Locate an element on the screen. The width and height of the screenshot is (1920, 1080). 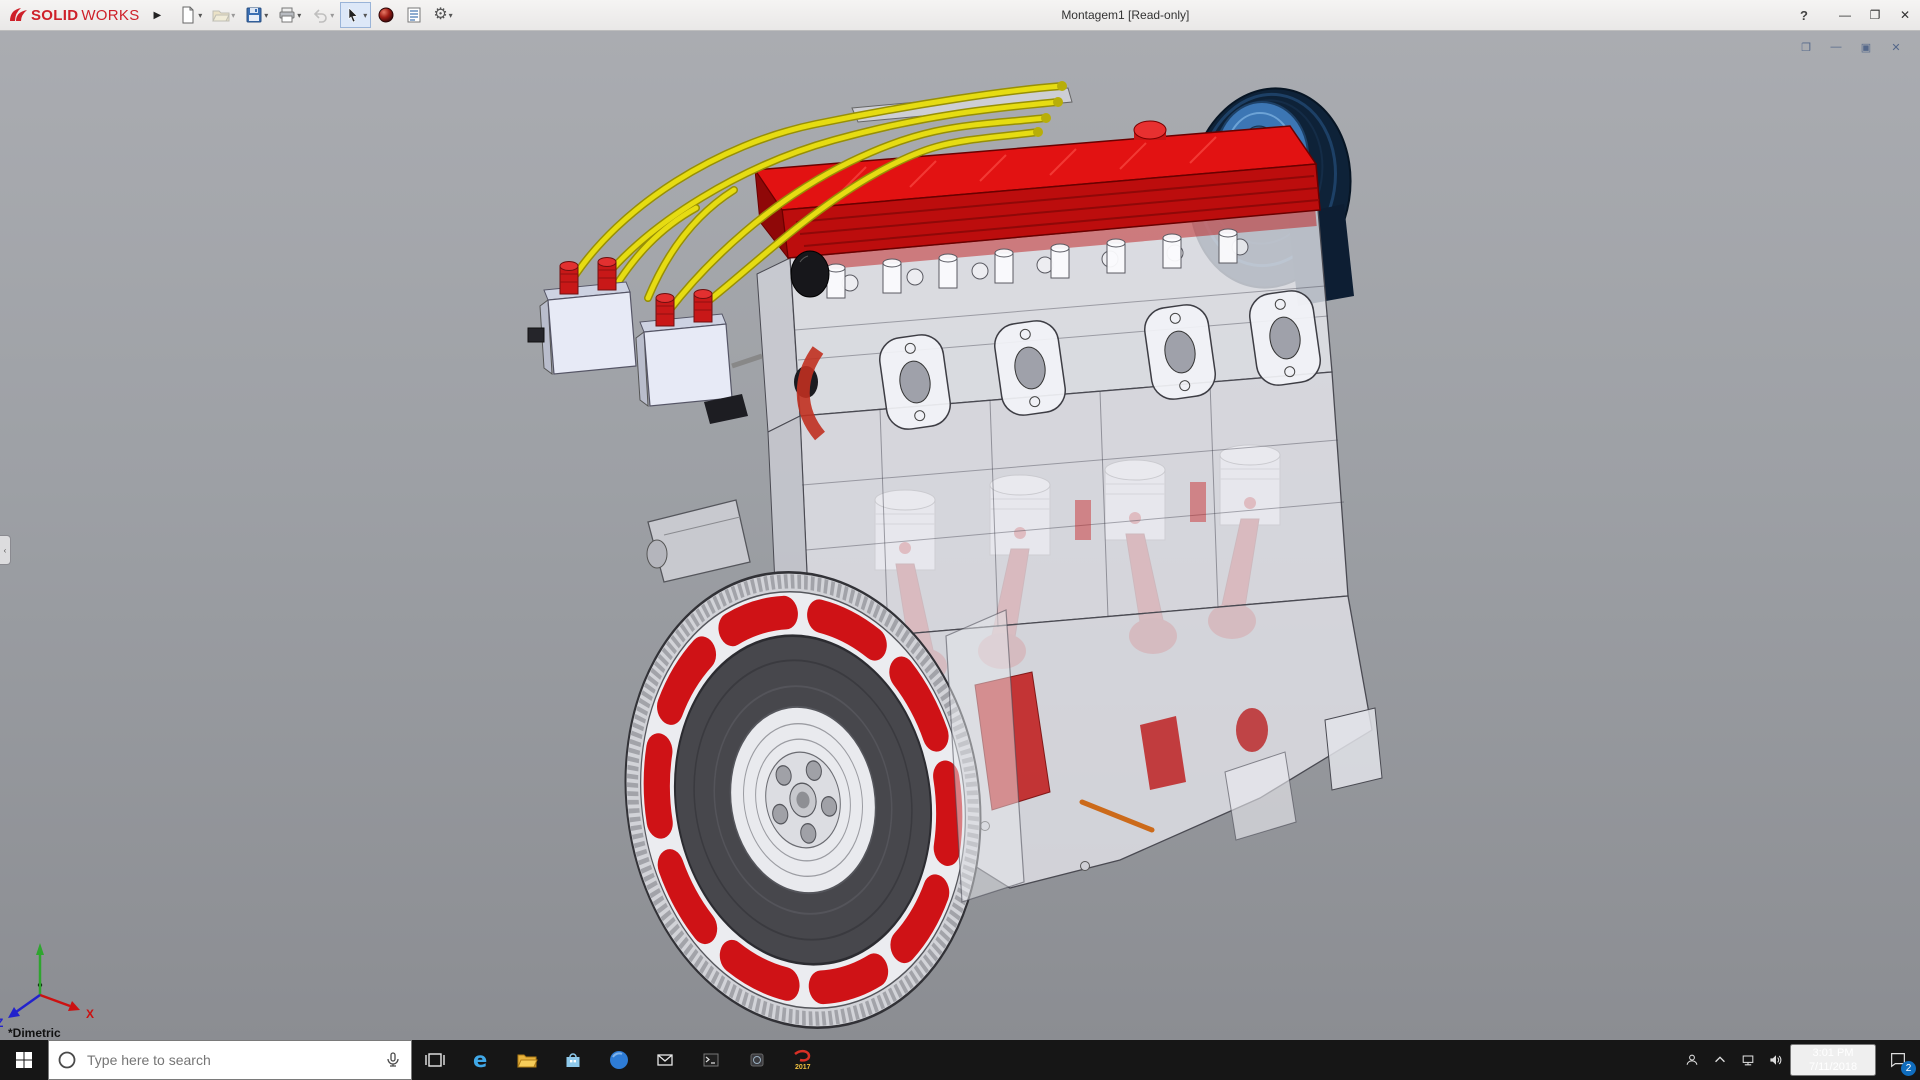
search-input is located at coordinates (230, 1060).